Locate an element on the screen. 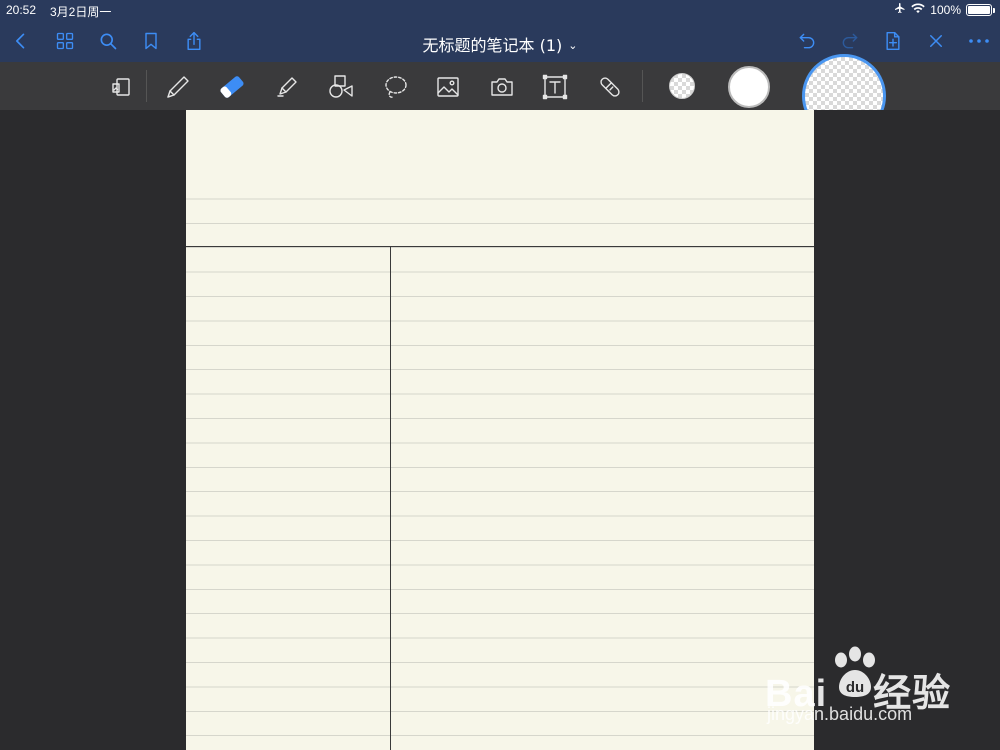 The width and height of the screenshot is (1000, 750). camera-tool is located at coordinates (502, 87).